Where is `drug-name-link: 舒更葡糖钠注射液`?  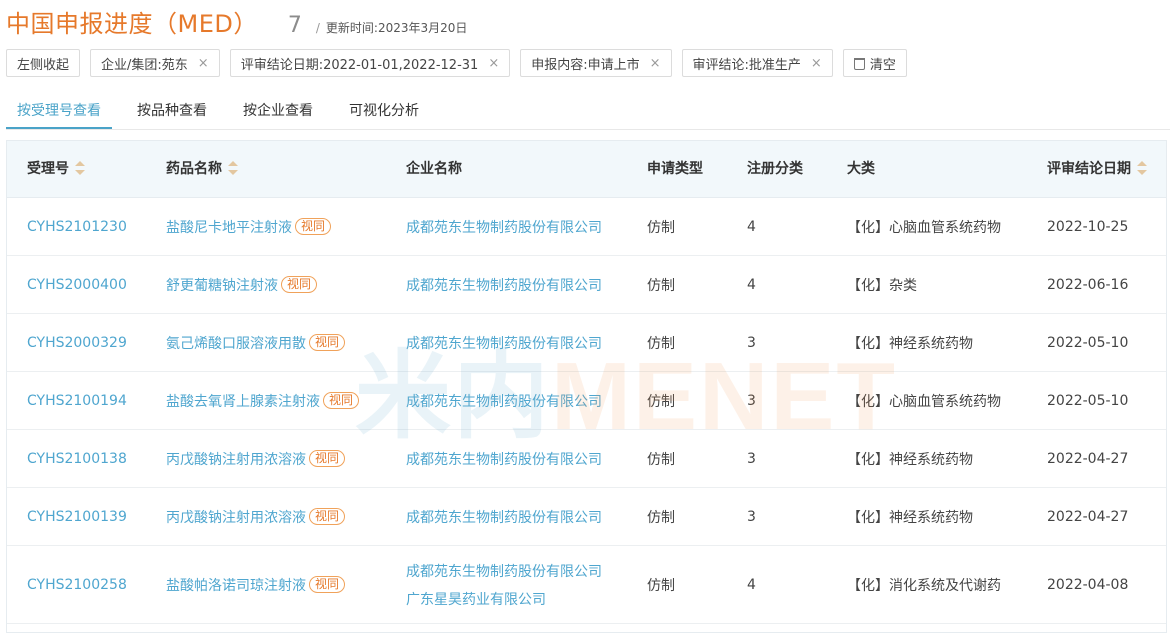 drug-name-link: 舒更葡糖钠注射液 is located at coordinates (222, 285).